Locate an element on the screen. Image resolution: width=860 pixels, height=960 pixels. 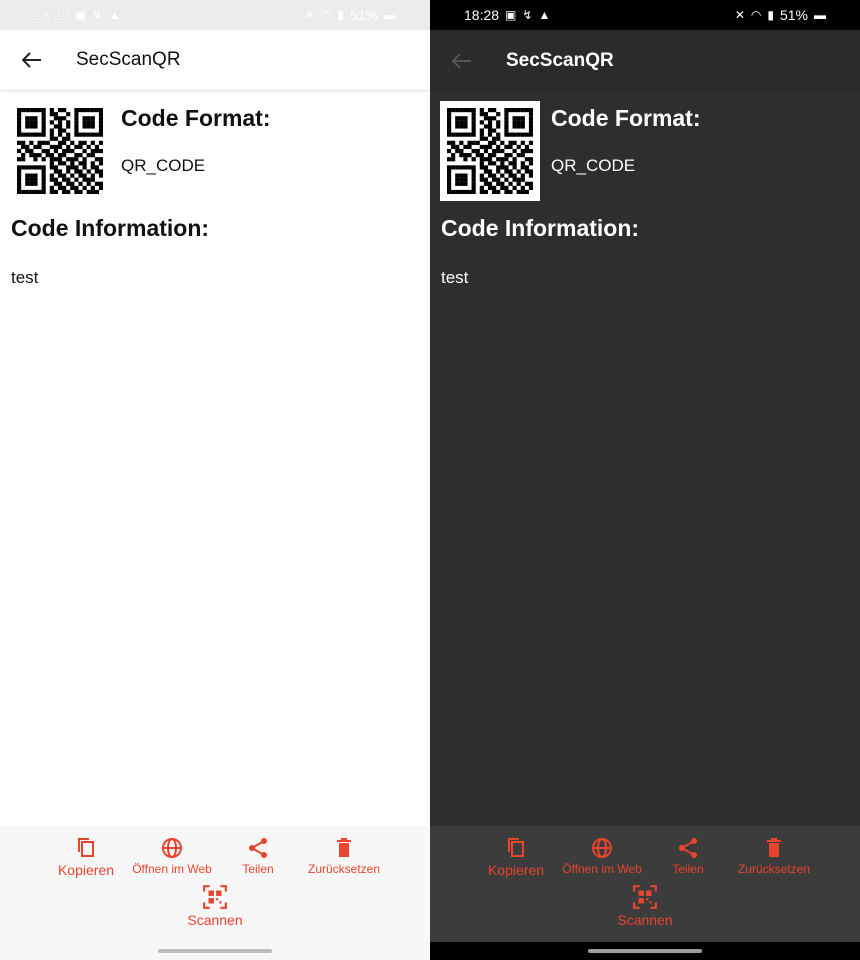
status-bar: 18:29 ▣ ↯ ▲ ✕ ◠ ▮ 51% ▬ is located at coordinates (215, 15).